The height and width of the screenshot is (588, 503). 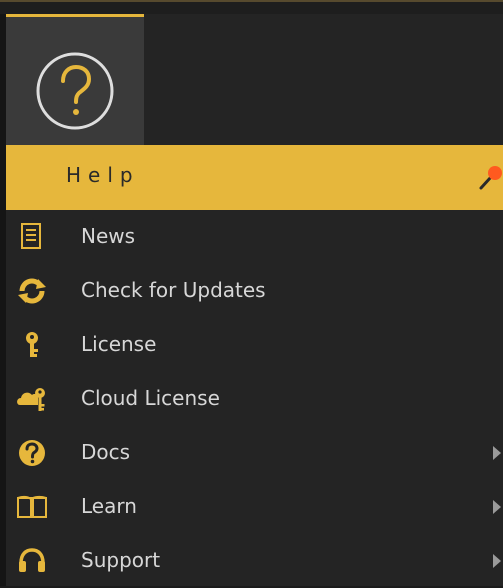 What do you see at coordinates (173, 290) in the screenshot?
I see `menu-item-label: Check for Updates` at bounding box center [173, 290].